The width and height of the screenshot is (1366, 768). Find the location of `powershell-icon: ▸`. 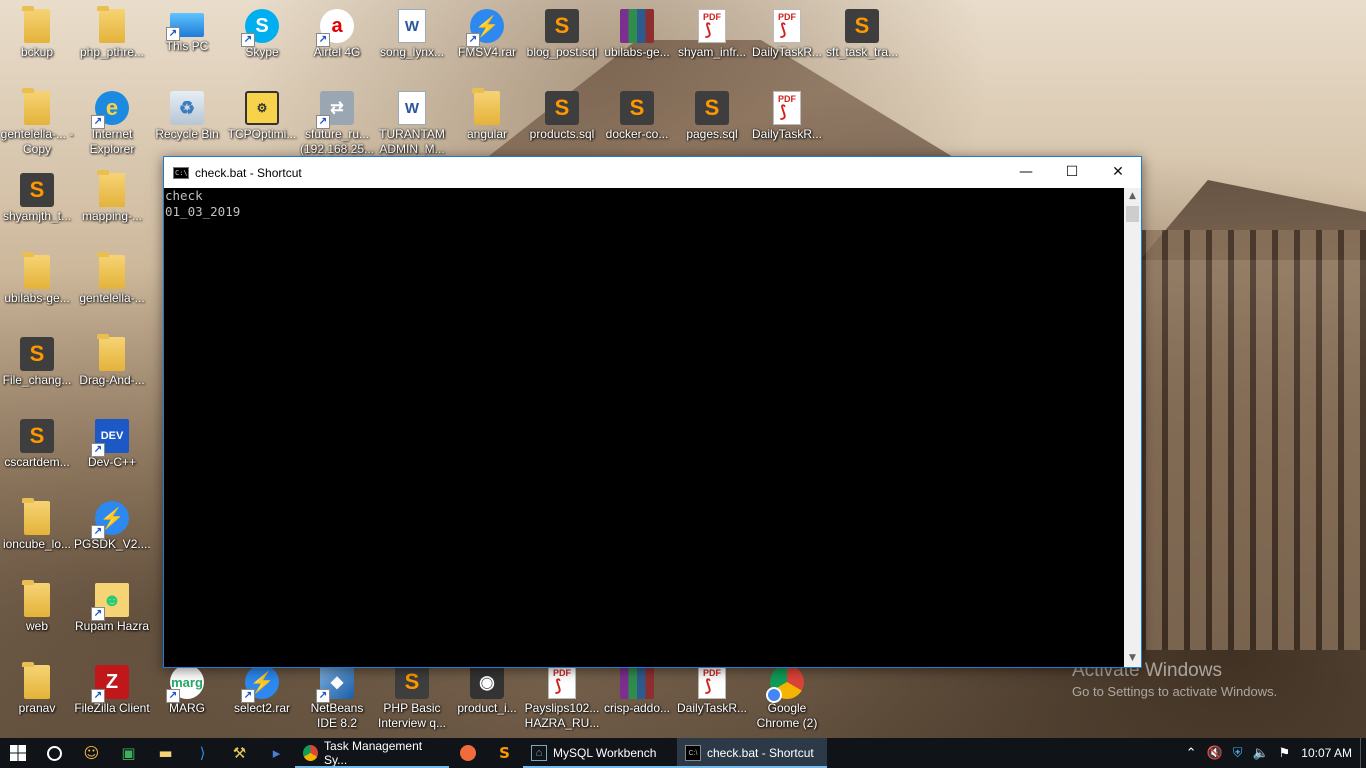

powershell-icon: ▸ is located at coordinates (276, 753).